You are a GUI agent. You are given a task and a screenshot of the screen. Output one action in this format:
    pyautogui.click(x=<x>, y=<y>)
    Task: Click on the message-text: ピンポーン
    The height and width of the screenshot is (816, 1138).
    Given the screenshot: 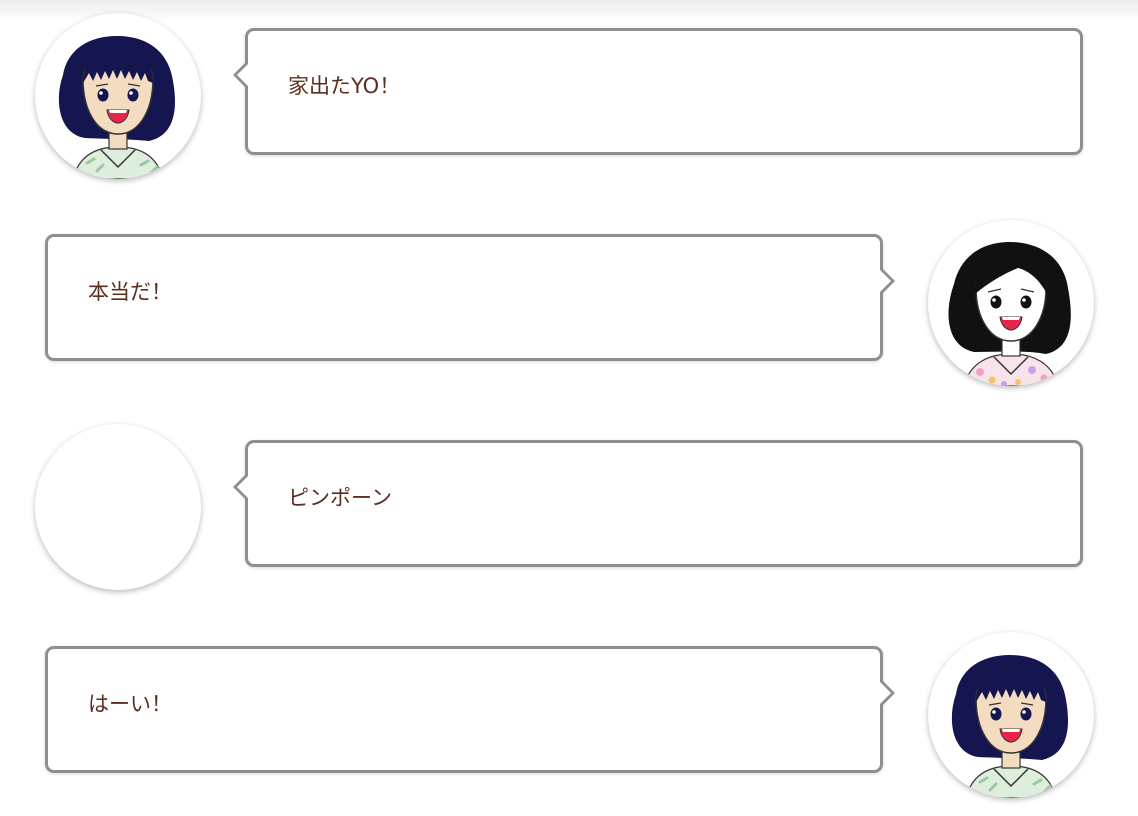 What is the action you would take?
    pyautogui.click(x=340, y=498)
    